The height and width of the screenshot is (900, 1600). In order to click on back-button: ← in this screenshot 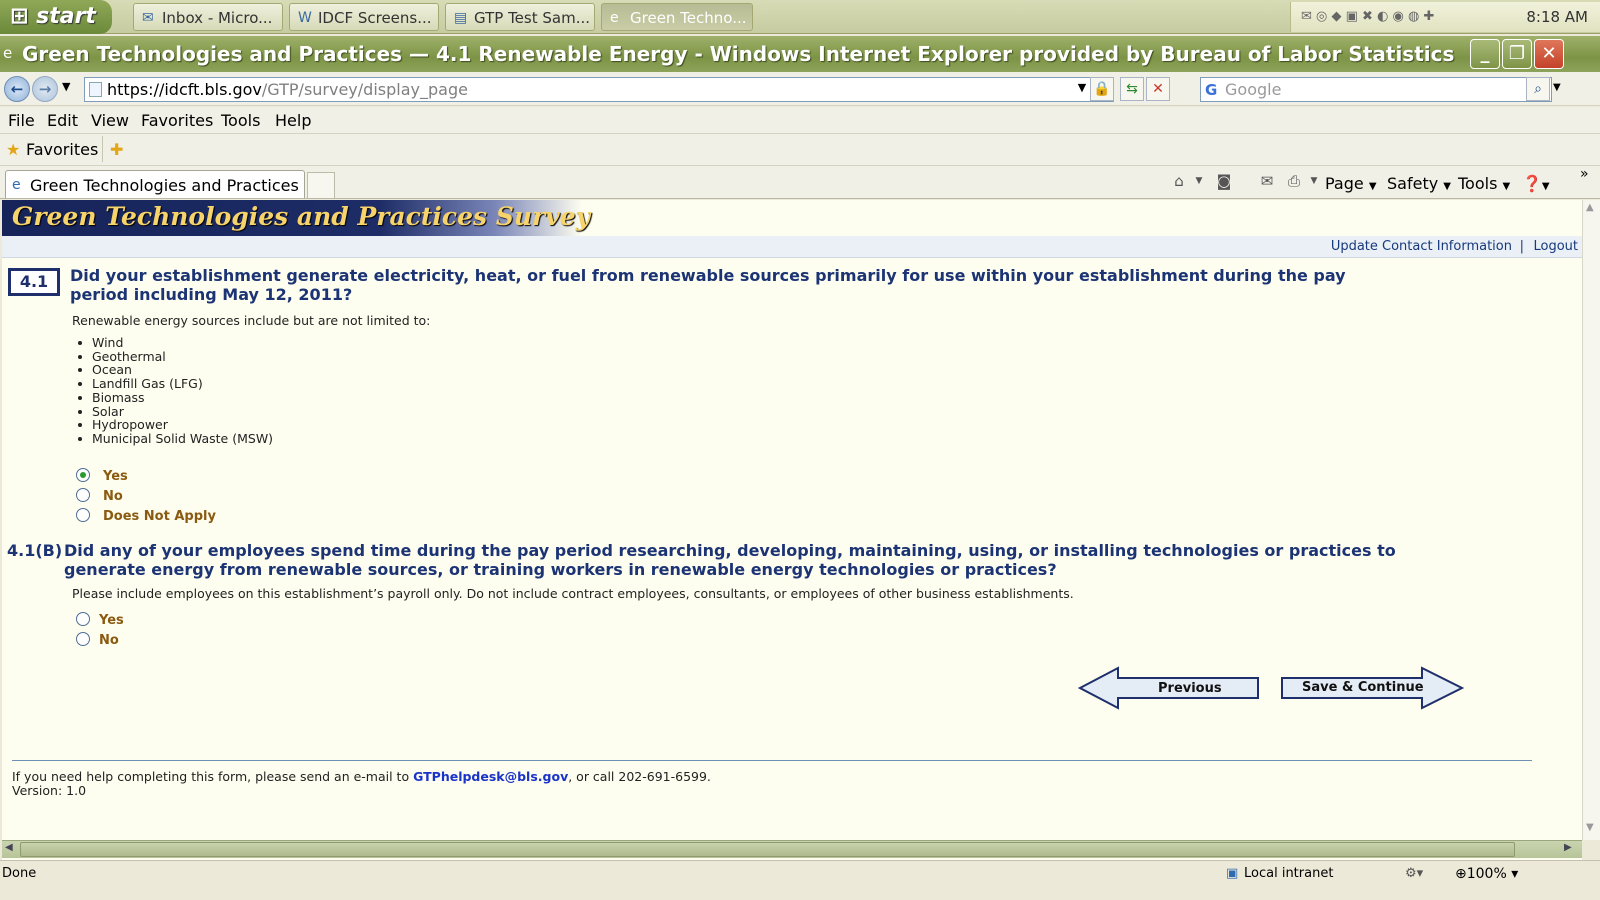, I will do `click(17, 89)`.